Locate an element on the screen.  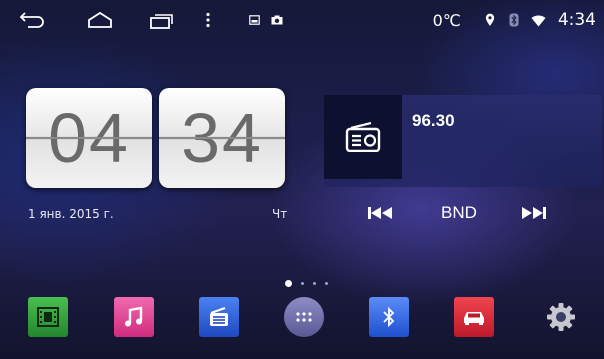
video-app-button is located at coordinates (48, 317).